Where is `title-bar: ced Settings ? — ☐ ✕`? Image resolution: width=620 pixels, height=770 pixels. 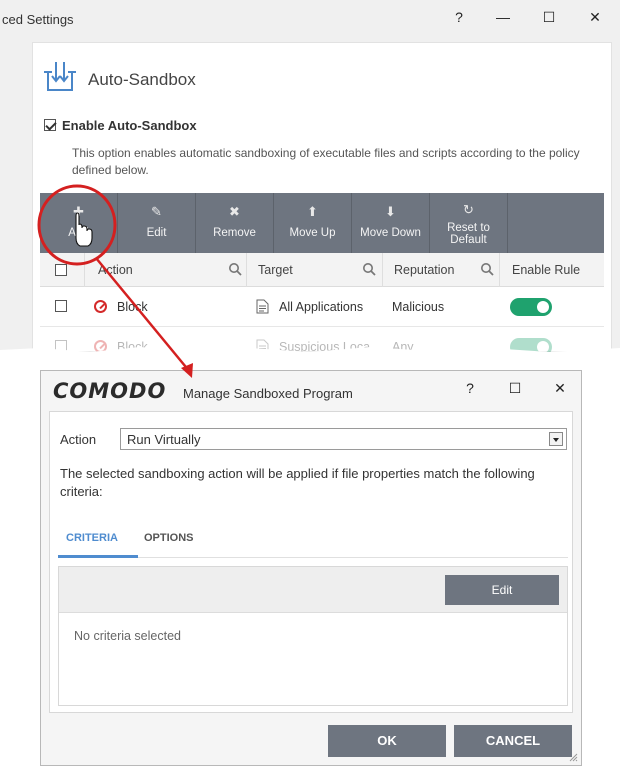 title-bar: ced Settings ? — ☐ ✕ is located at coordinates (310, 17).